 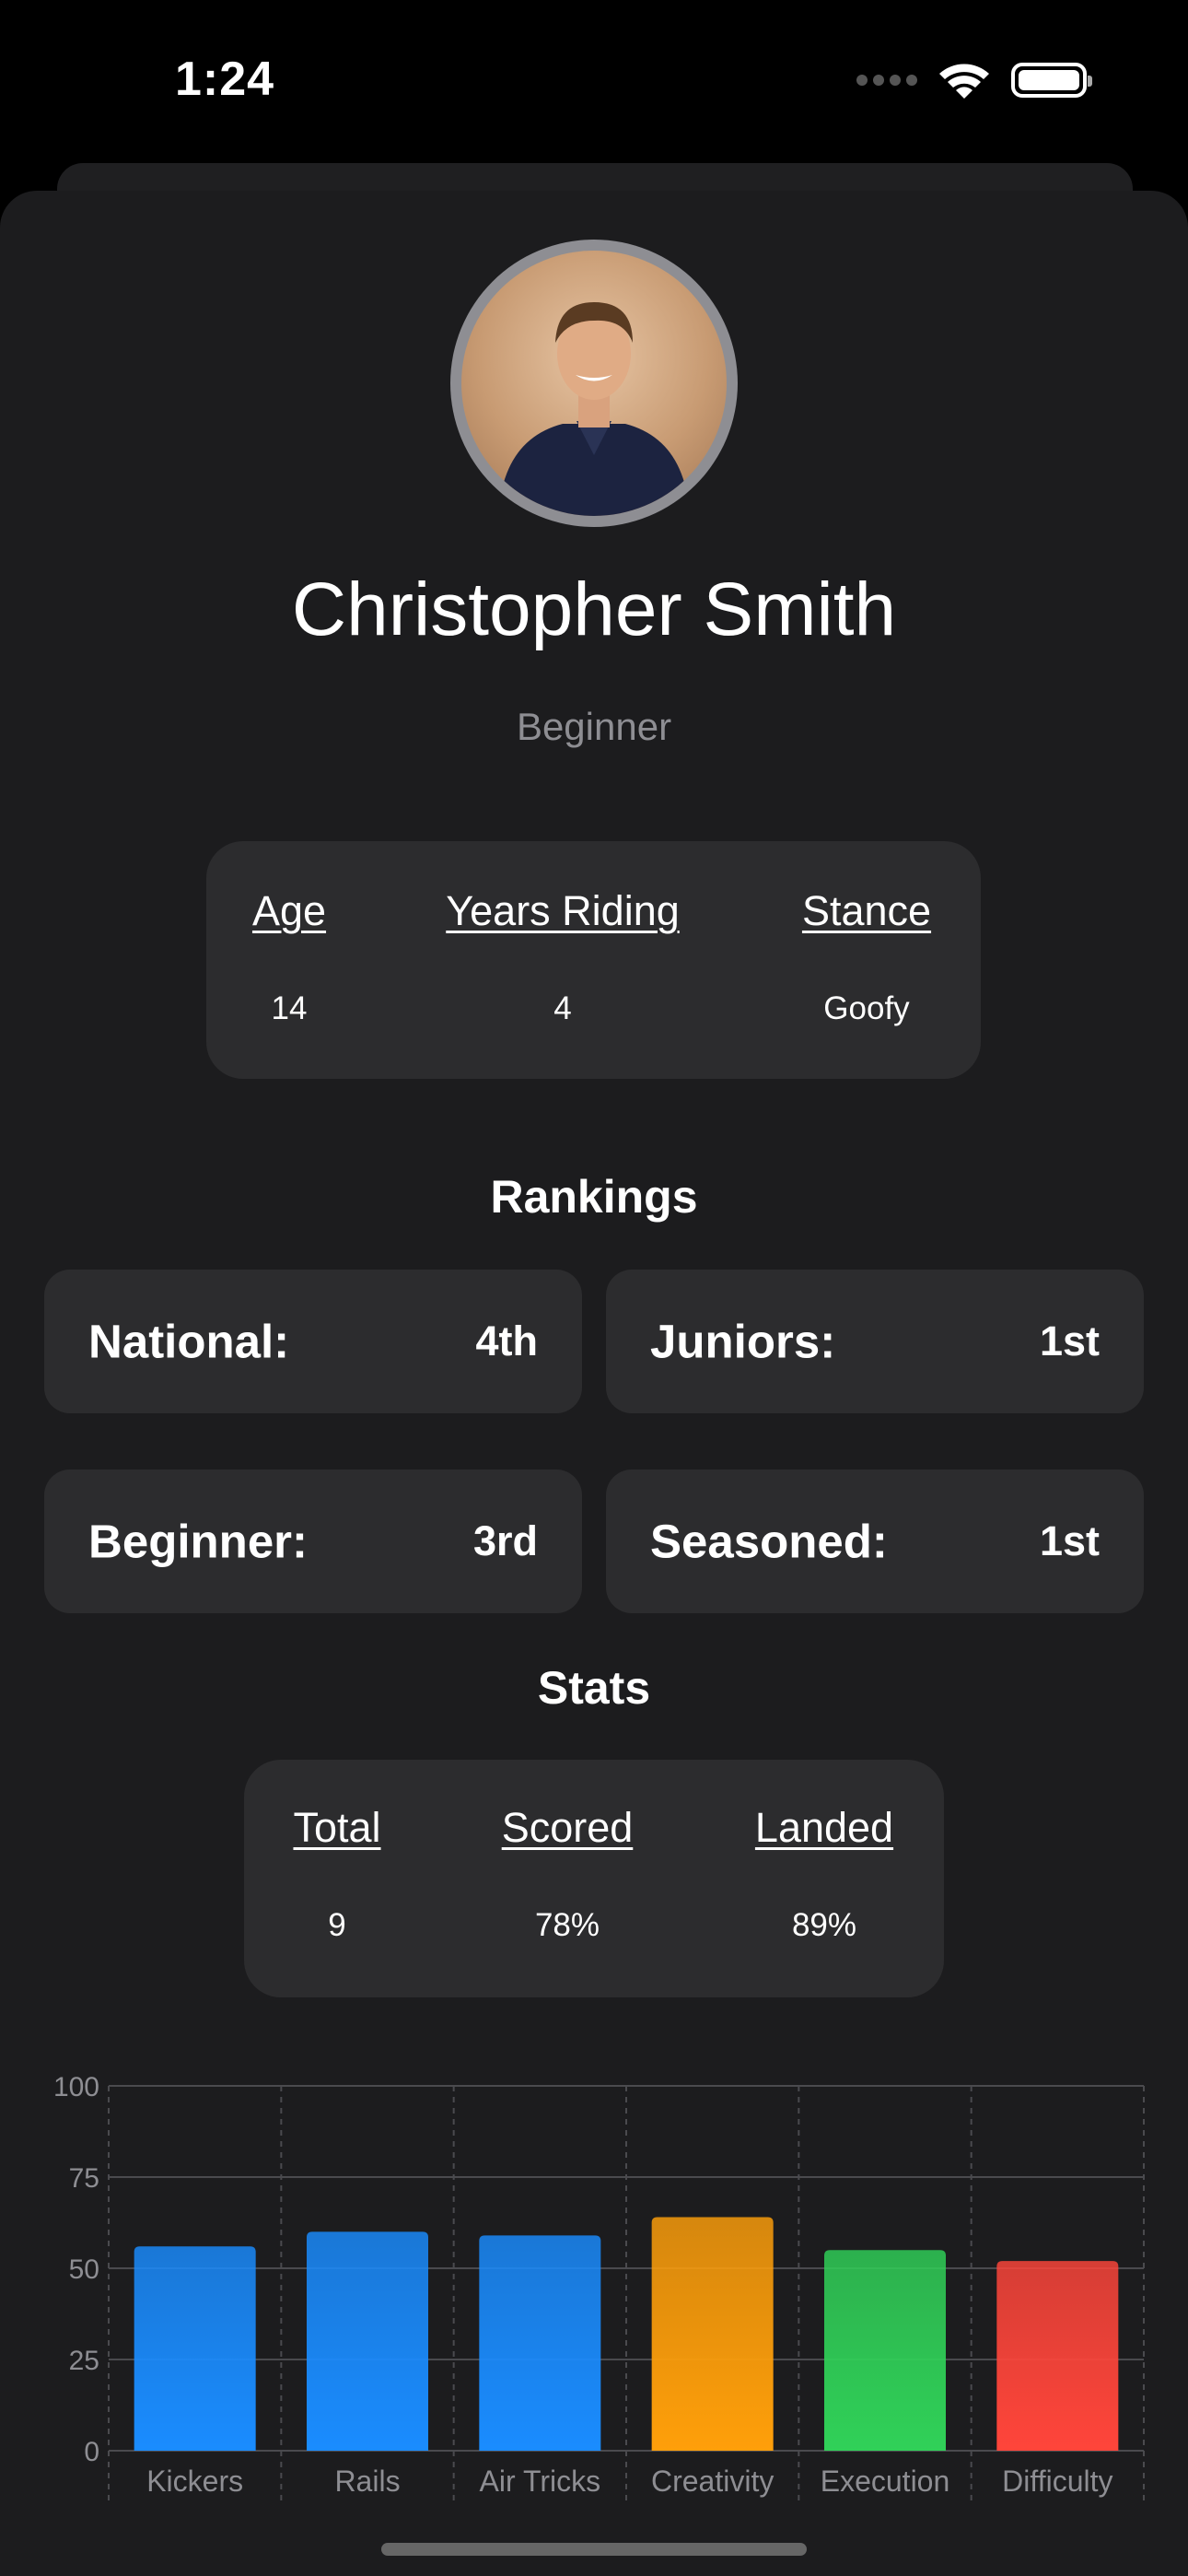 I want to click on ranking-value: 4th, so click(x=507, y=1340).